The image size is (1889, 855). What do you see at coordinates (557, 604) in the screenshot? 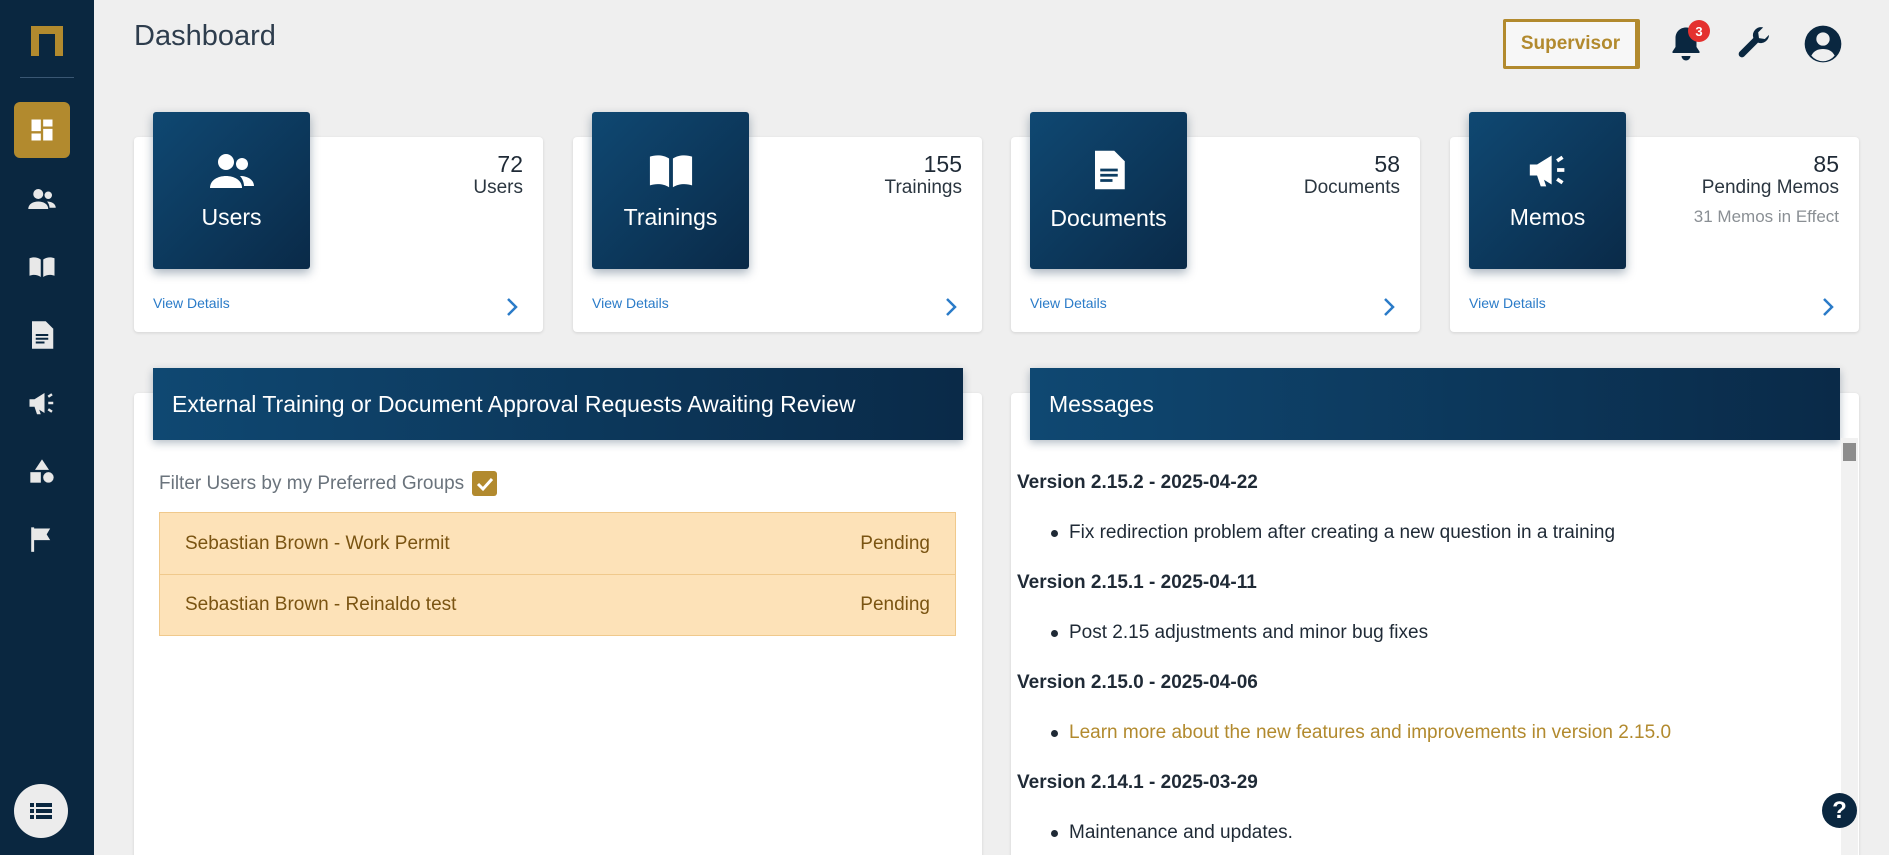
I see `request-row: Sebastian Brown - Reinaldo test Pending` at bounding box center [557, 604].